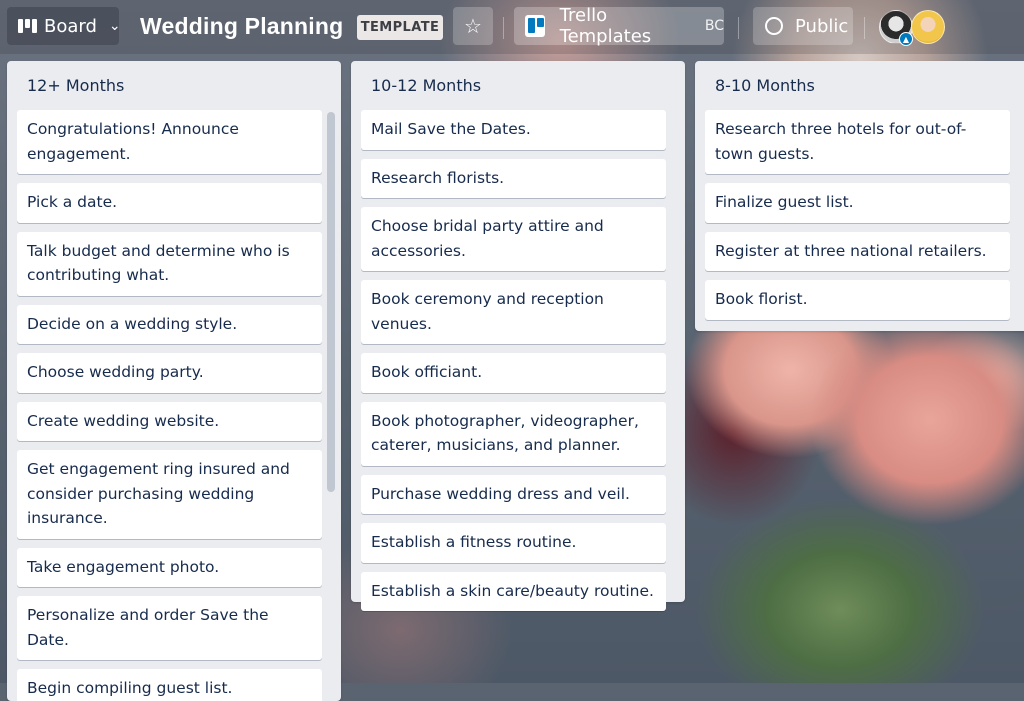 This screenshot has width=1024, height=701. What do you see at coordinates (857, 300) in the screenshot?
I see `card: Book florist.` at bounding box center [857, 300].